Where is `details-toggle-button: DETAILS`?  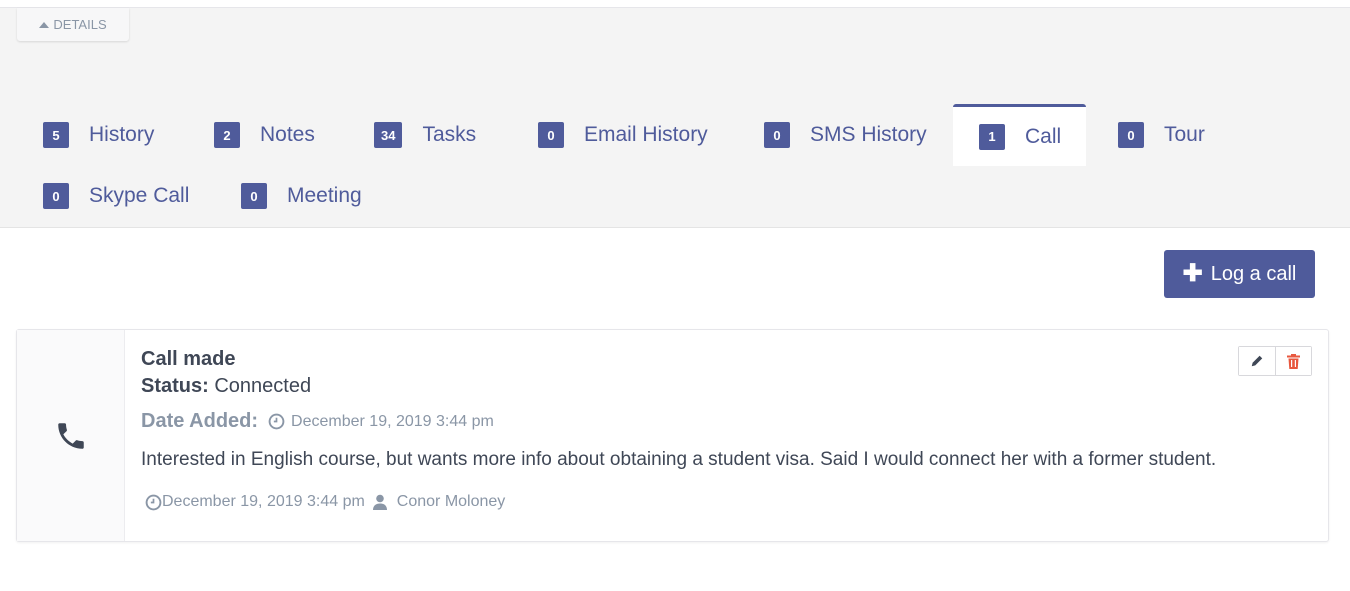
details-toggle-button: DETAILS is located at coordinates (73, 24).